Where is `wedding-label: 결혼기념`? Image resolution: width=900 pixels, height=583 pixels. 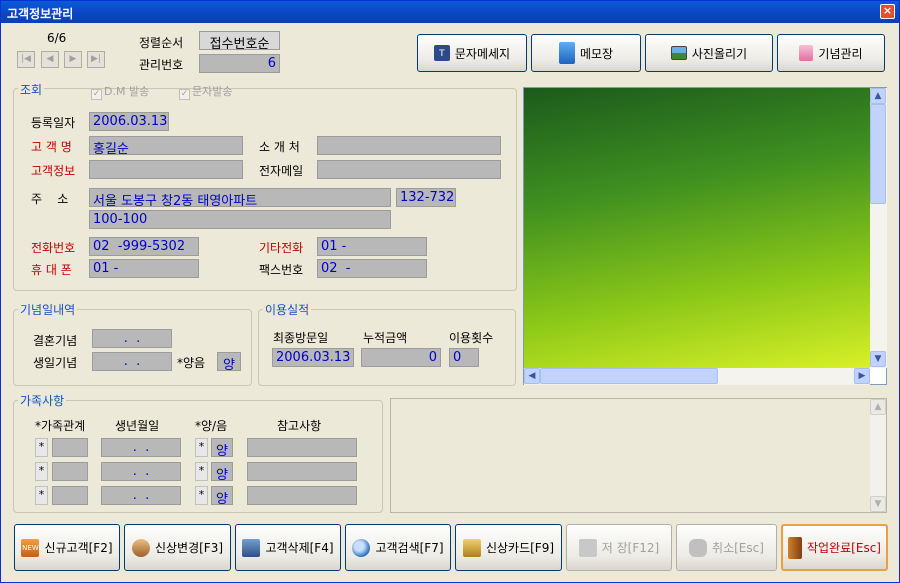 wedding-label: 결혼기념 is located at coordinates (55, 341).